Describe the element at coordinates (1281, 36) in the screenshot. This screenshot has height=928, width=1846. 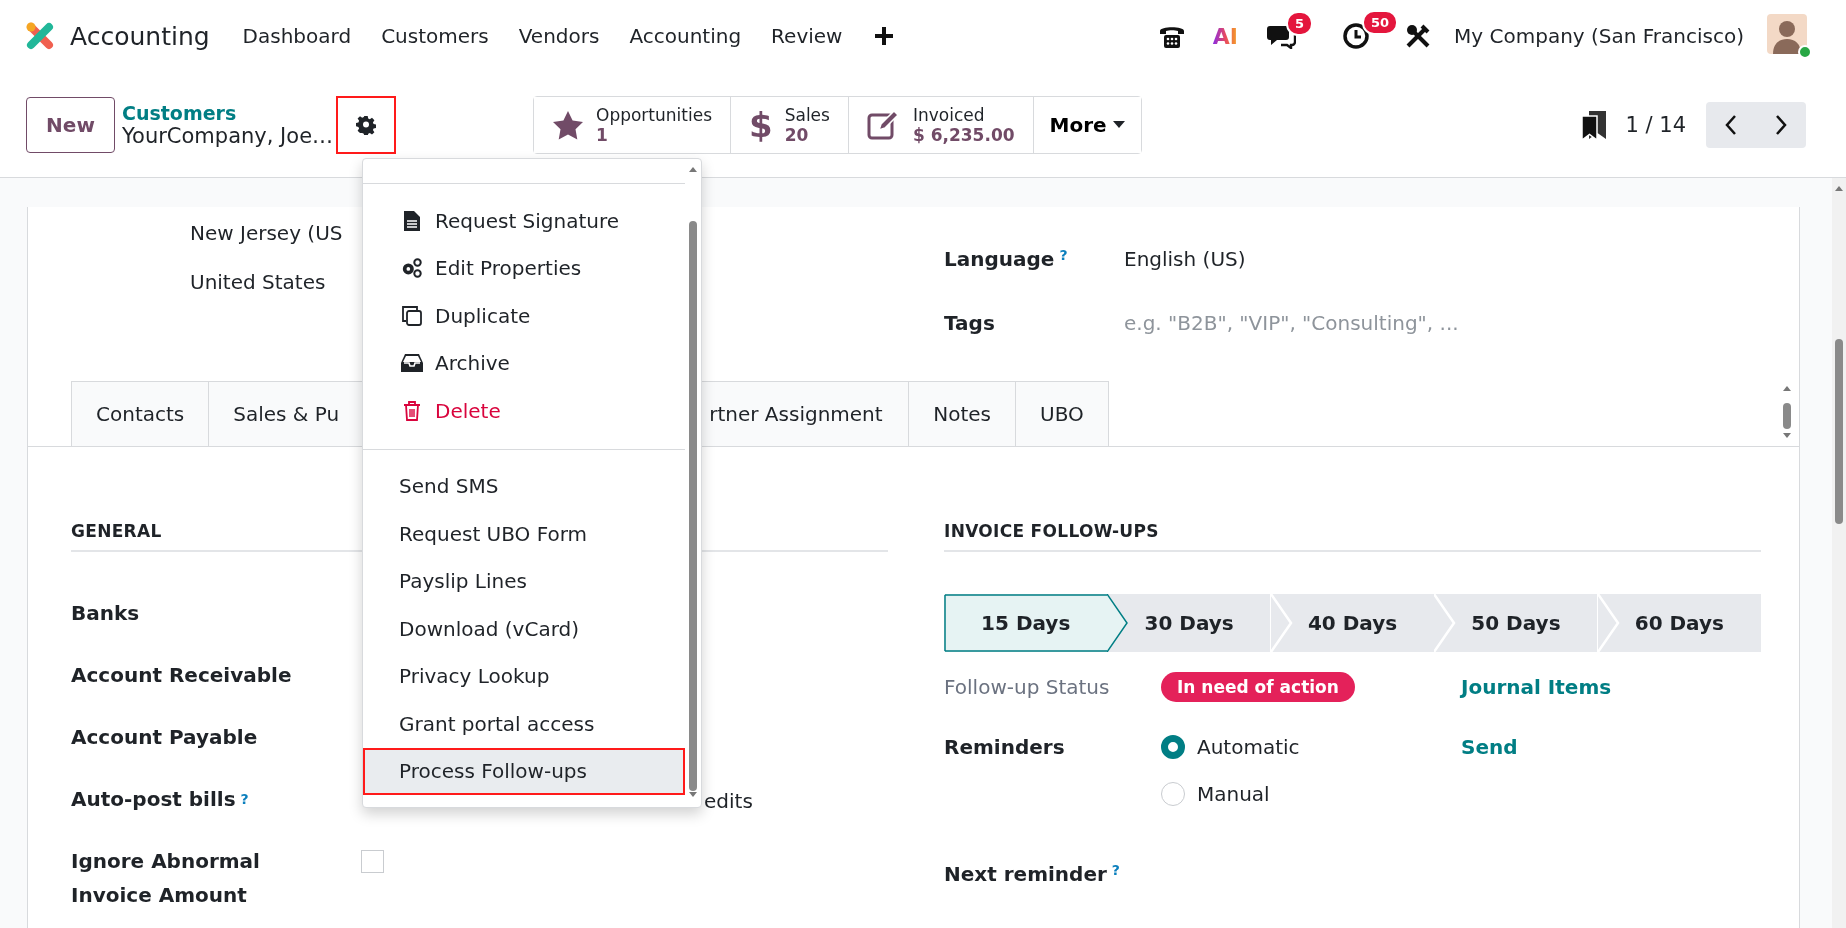
I see `chat-icon` at that location.